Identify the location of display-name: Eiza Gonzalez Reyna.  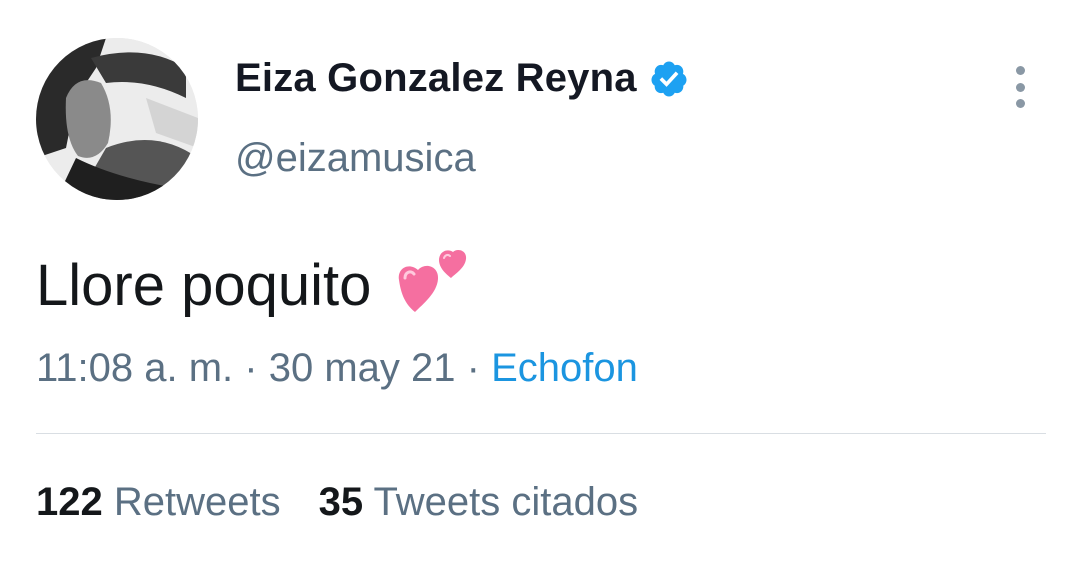
(436, 78).